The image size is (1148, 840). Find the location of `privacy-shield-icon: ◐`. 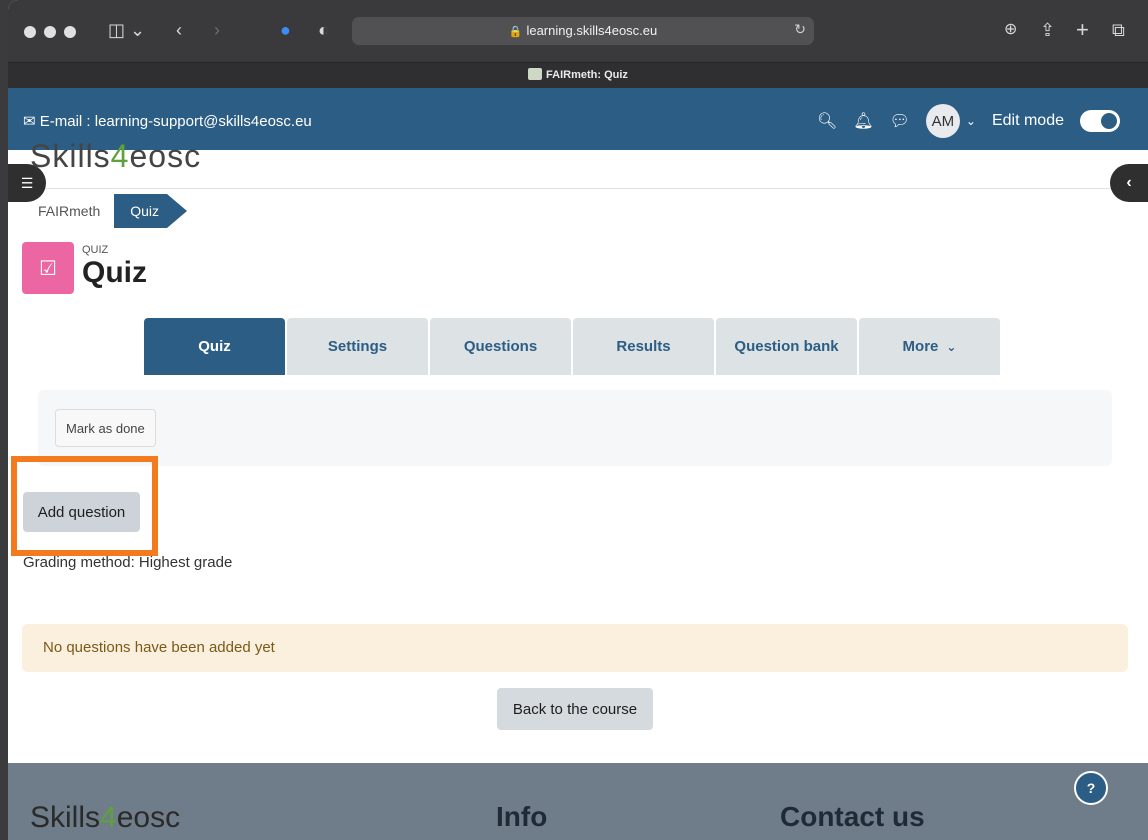

privacy-shield-icon: ◐ is located at coordinates (323, 30).